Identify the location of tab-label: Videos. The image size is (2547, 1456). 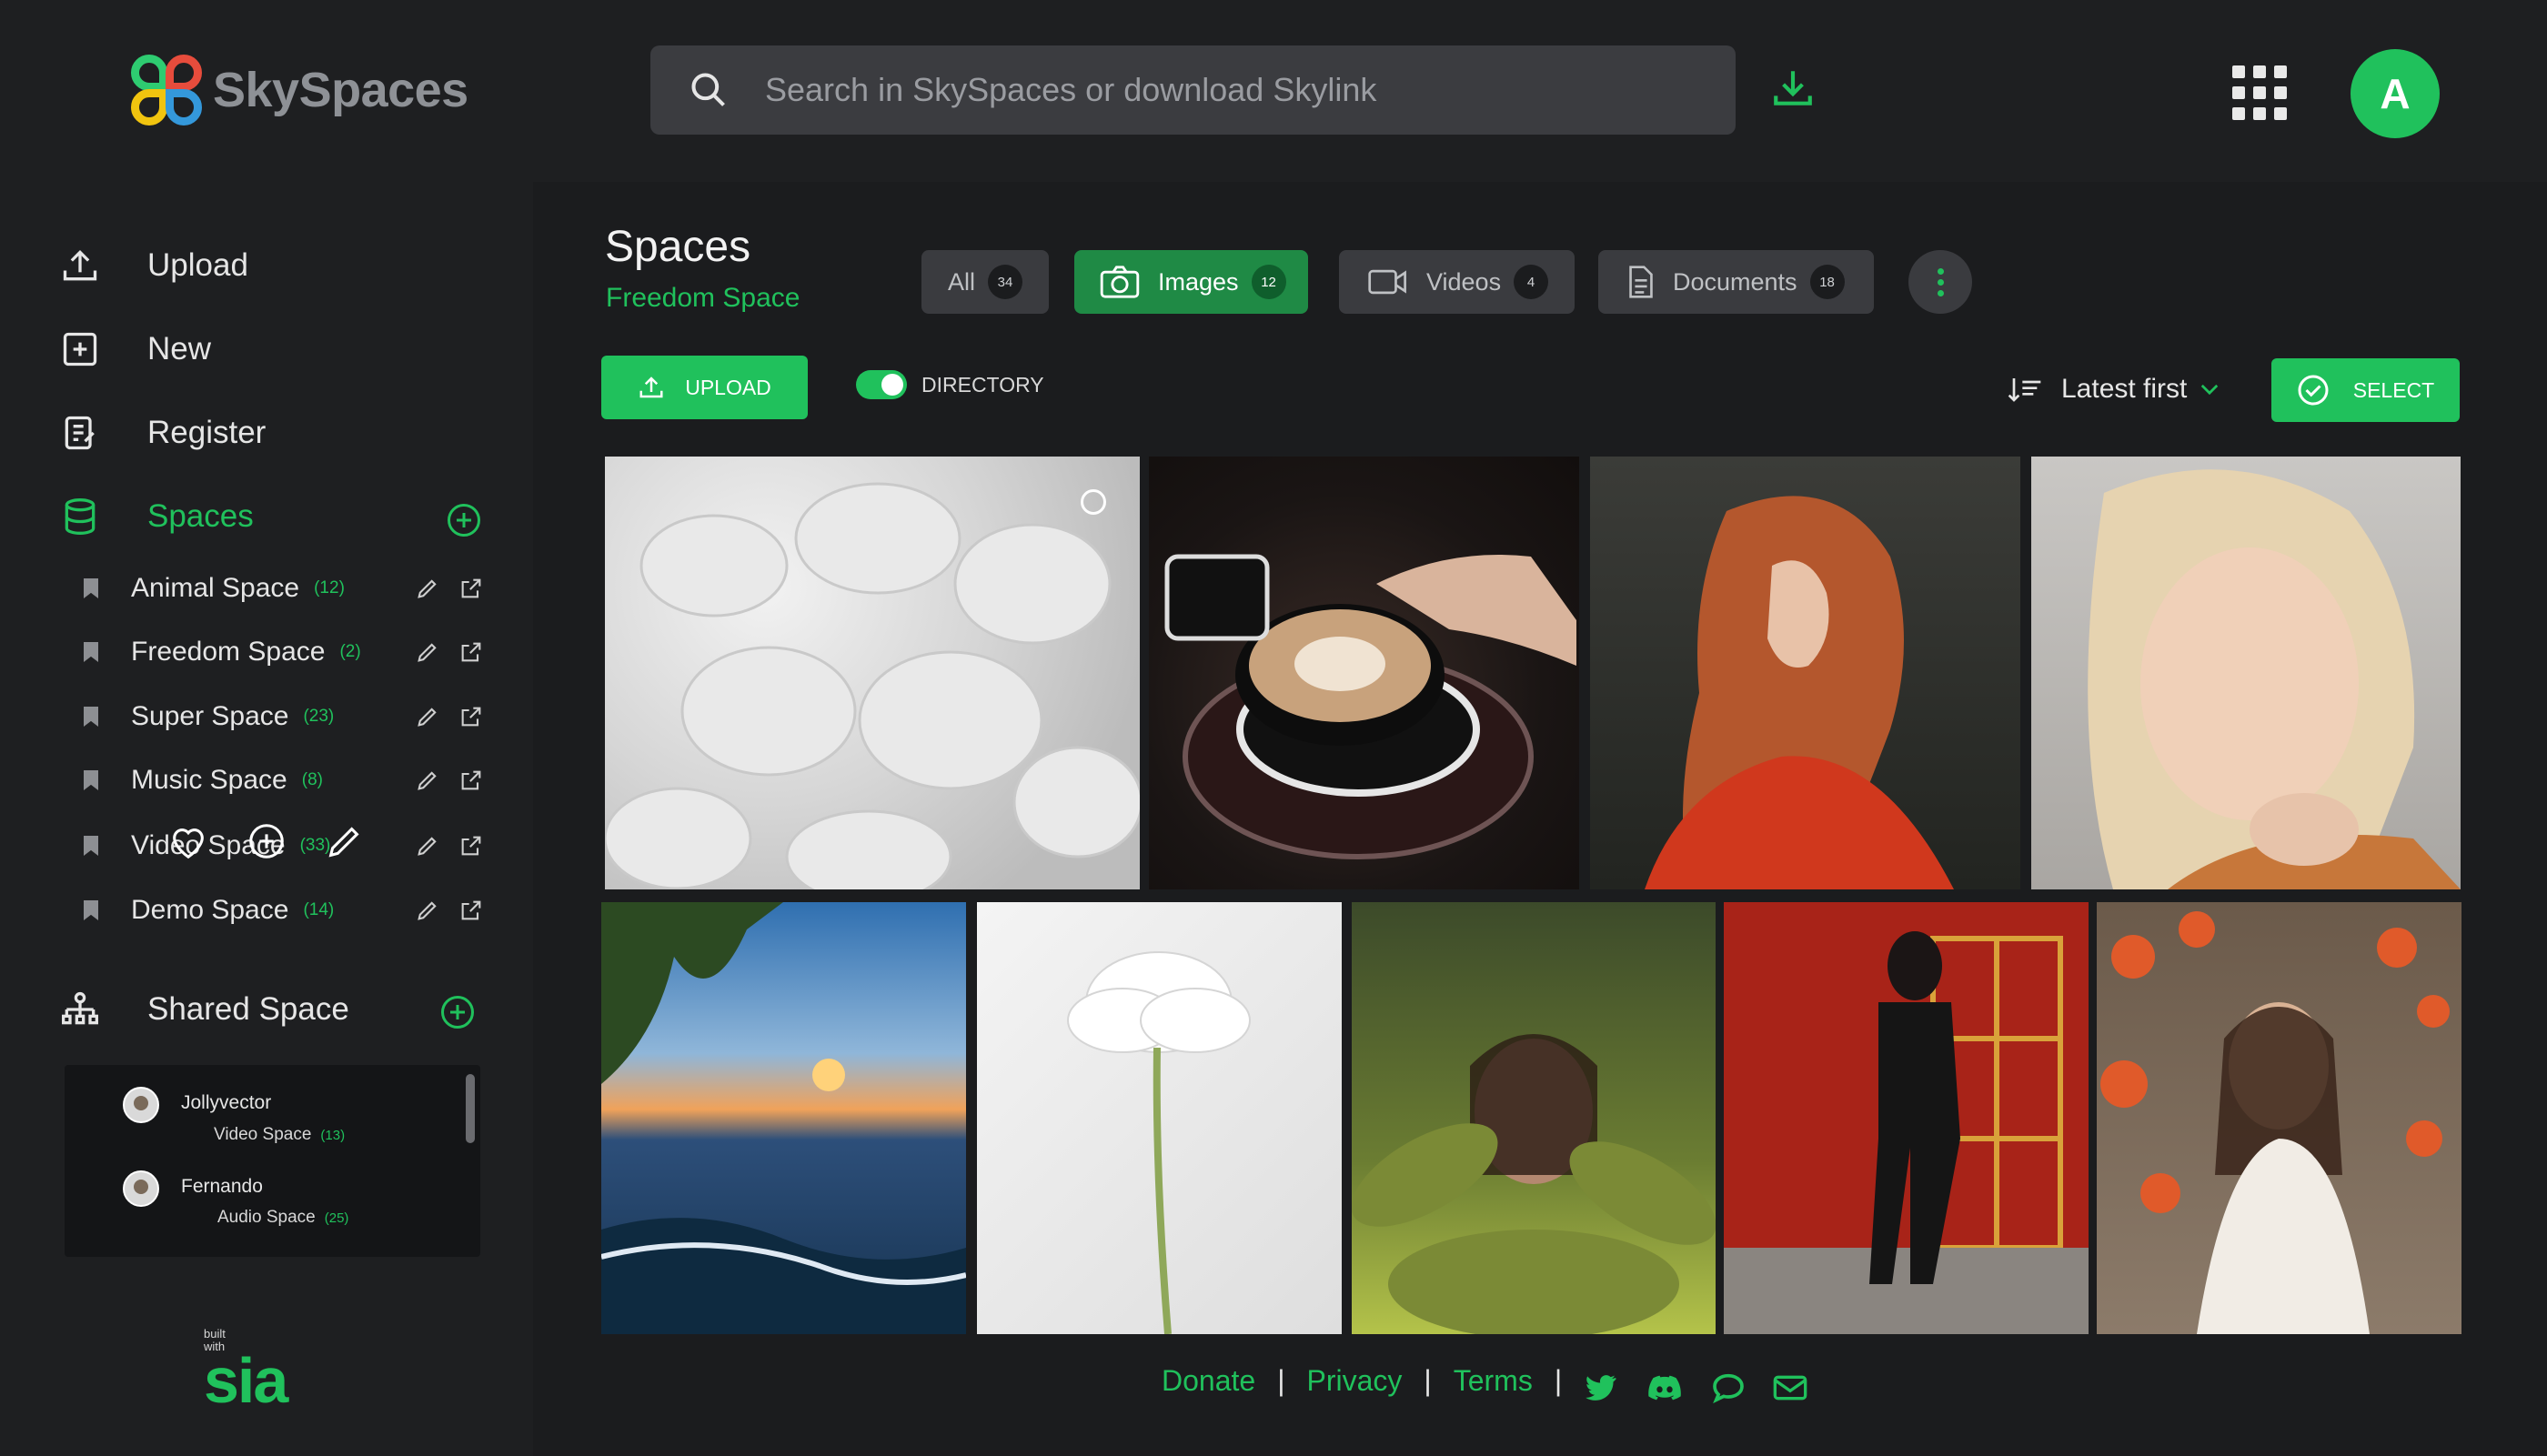
(1464, 282).